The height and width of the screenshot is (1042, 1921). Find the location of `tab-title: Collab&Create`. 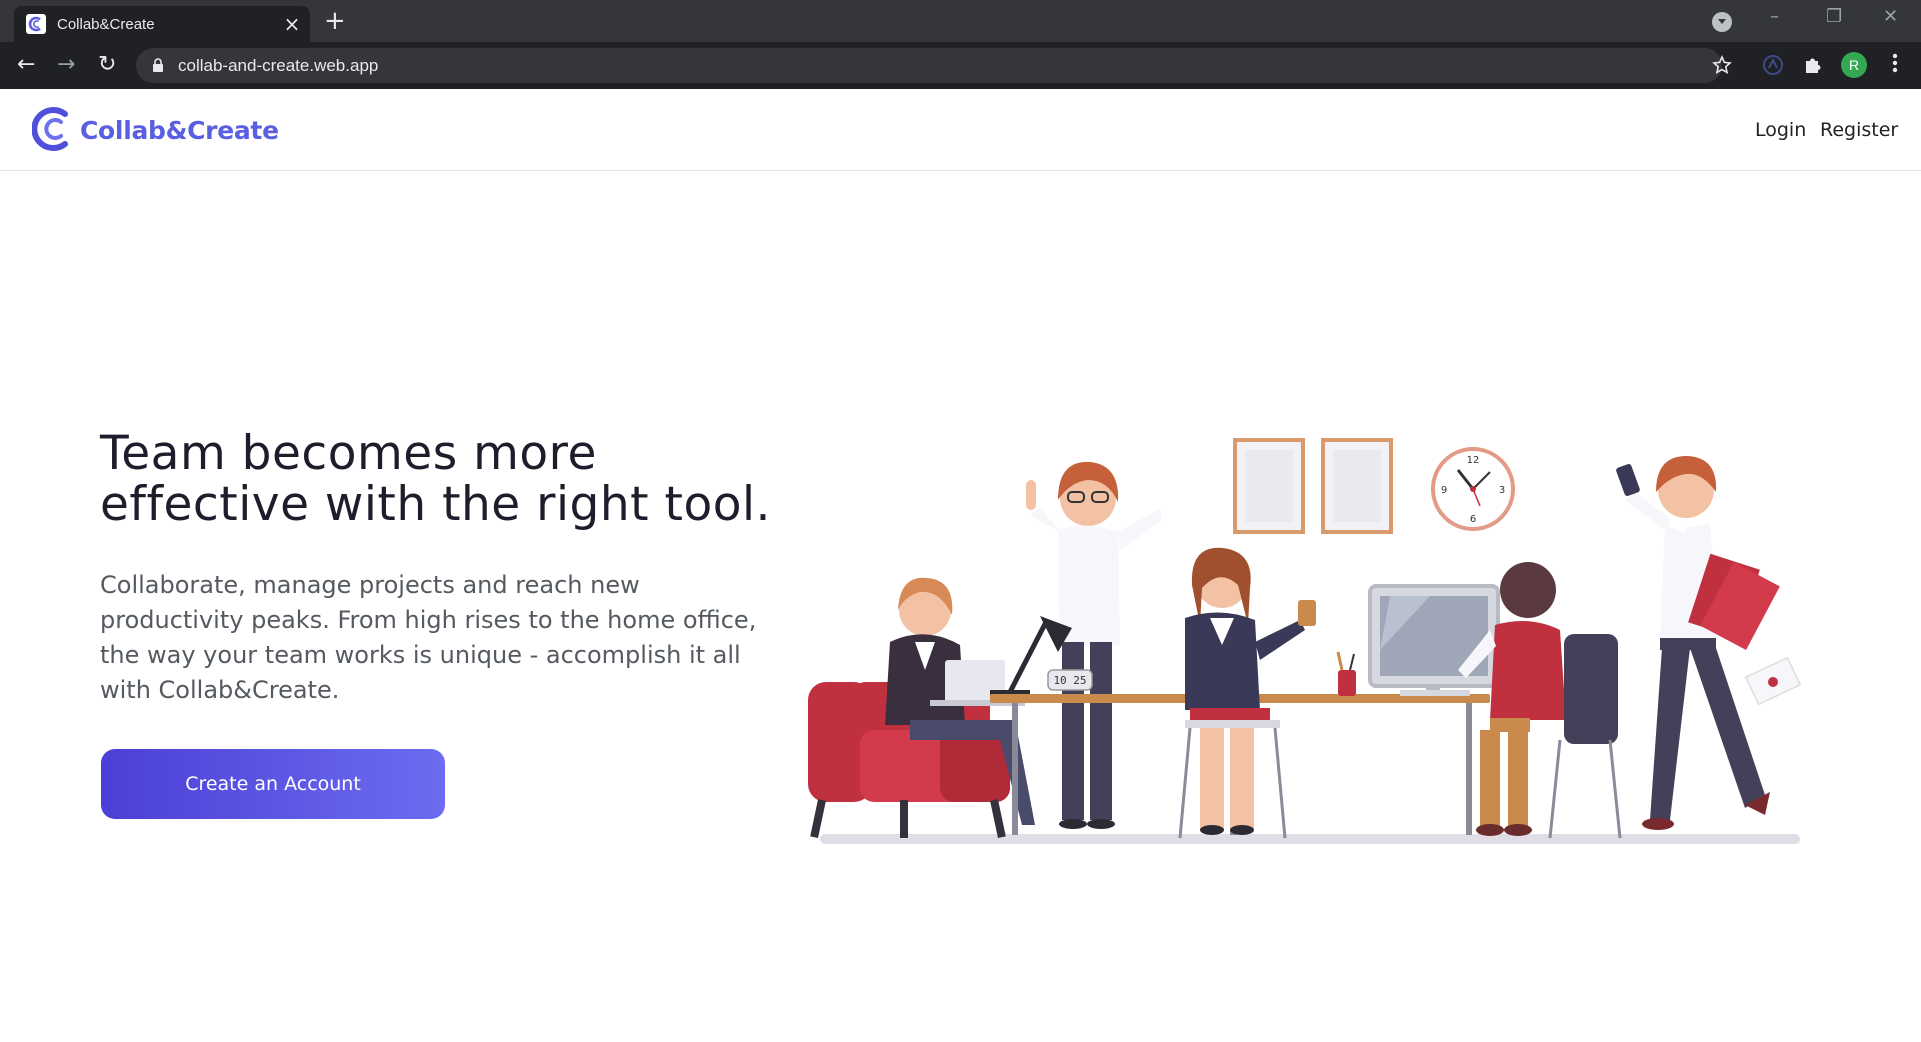

tab-title: Collab&Create is located at coordinates (106, 24).